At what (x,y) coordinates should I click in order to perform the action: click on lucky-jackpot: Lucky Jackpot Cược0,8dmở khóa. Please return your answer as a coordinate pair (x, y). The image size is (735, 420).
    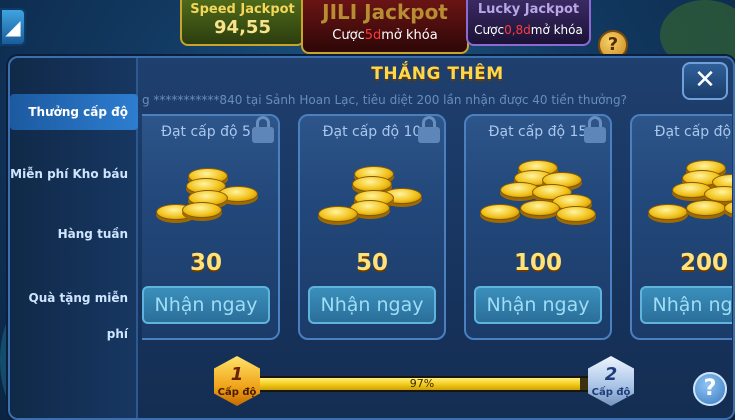
    Looking at the image, I should click on (528, 23).